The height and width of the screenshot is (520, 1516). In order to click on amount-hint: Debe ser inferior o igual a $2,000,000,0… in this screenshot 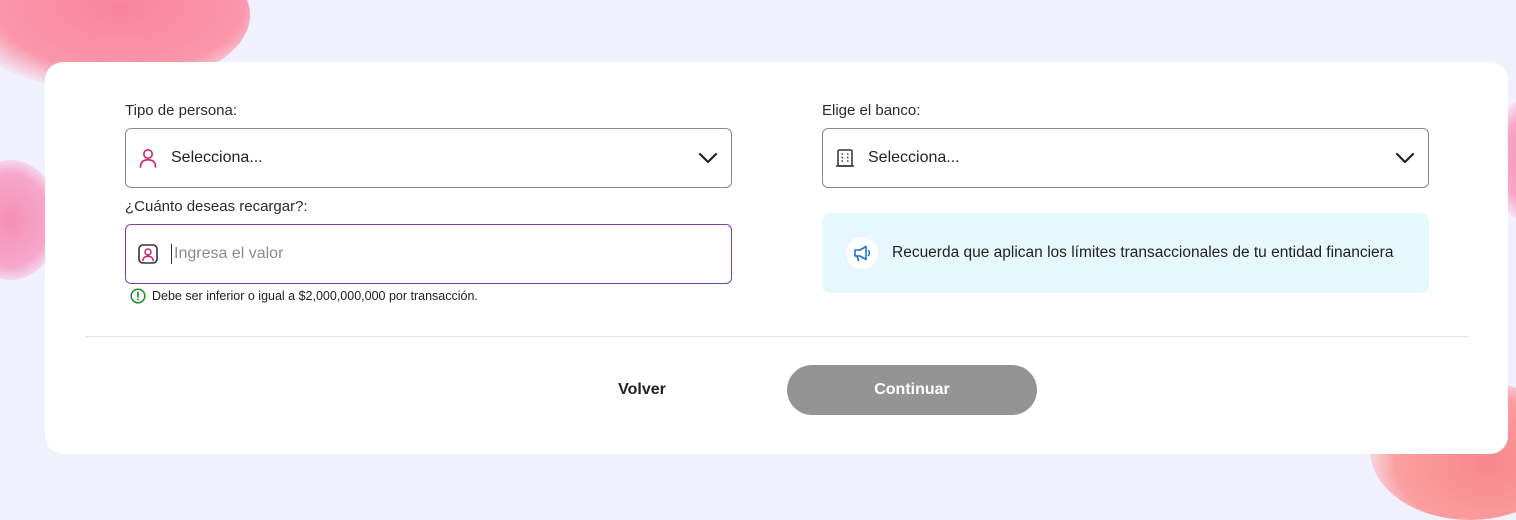, I will do `click(304, 296)`.